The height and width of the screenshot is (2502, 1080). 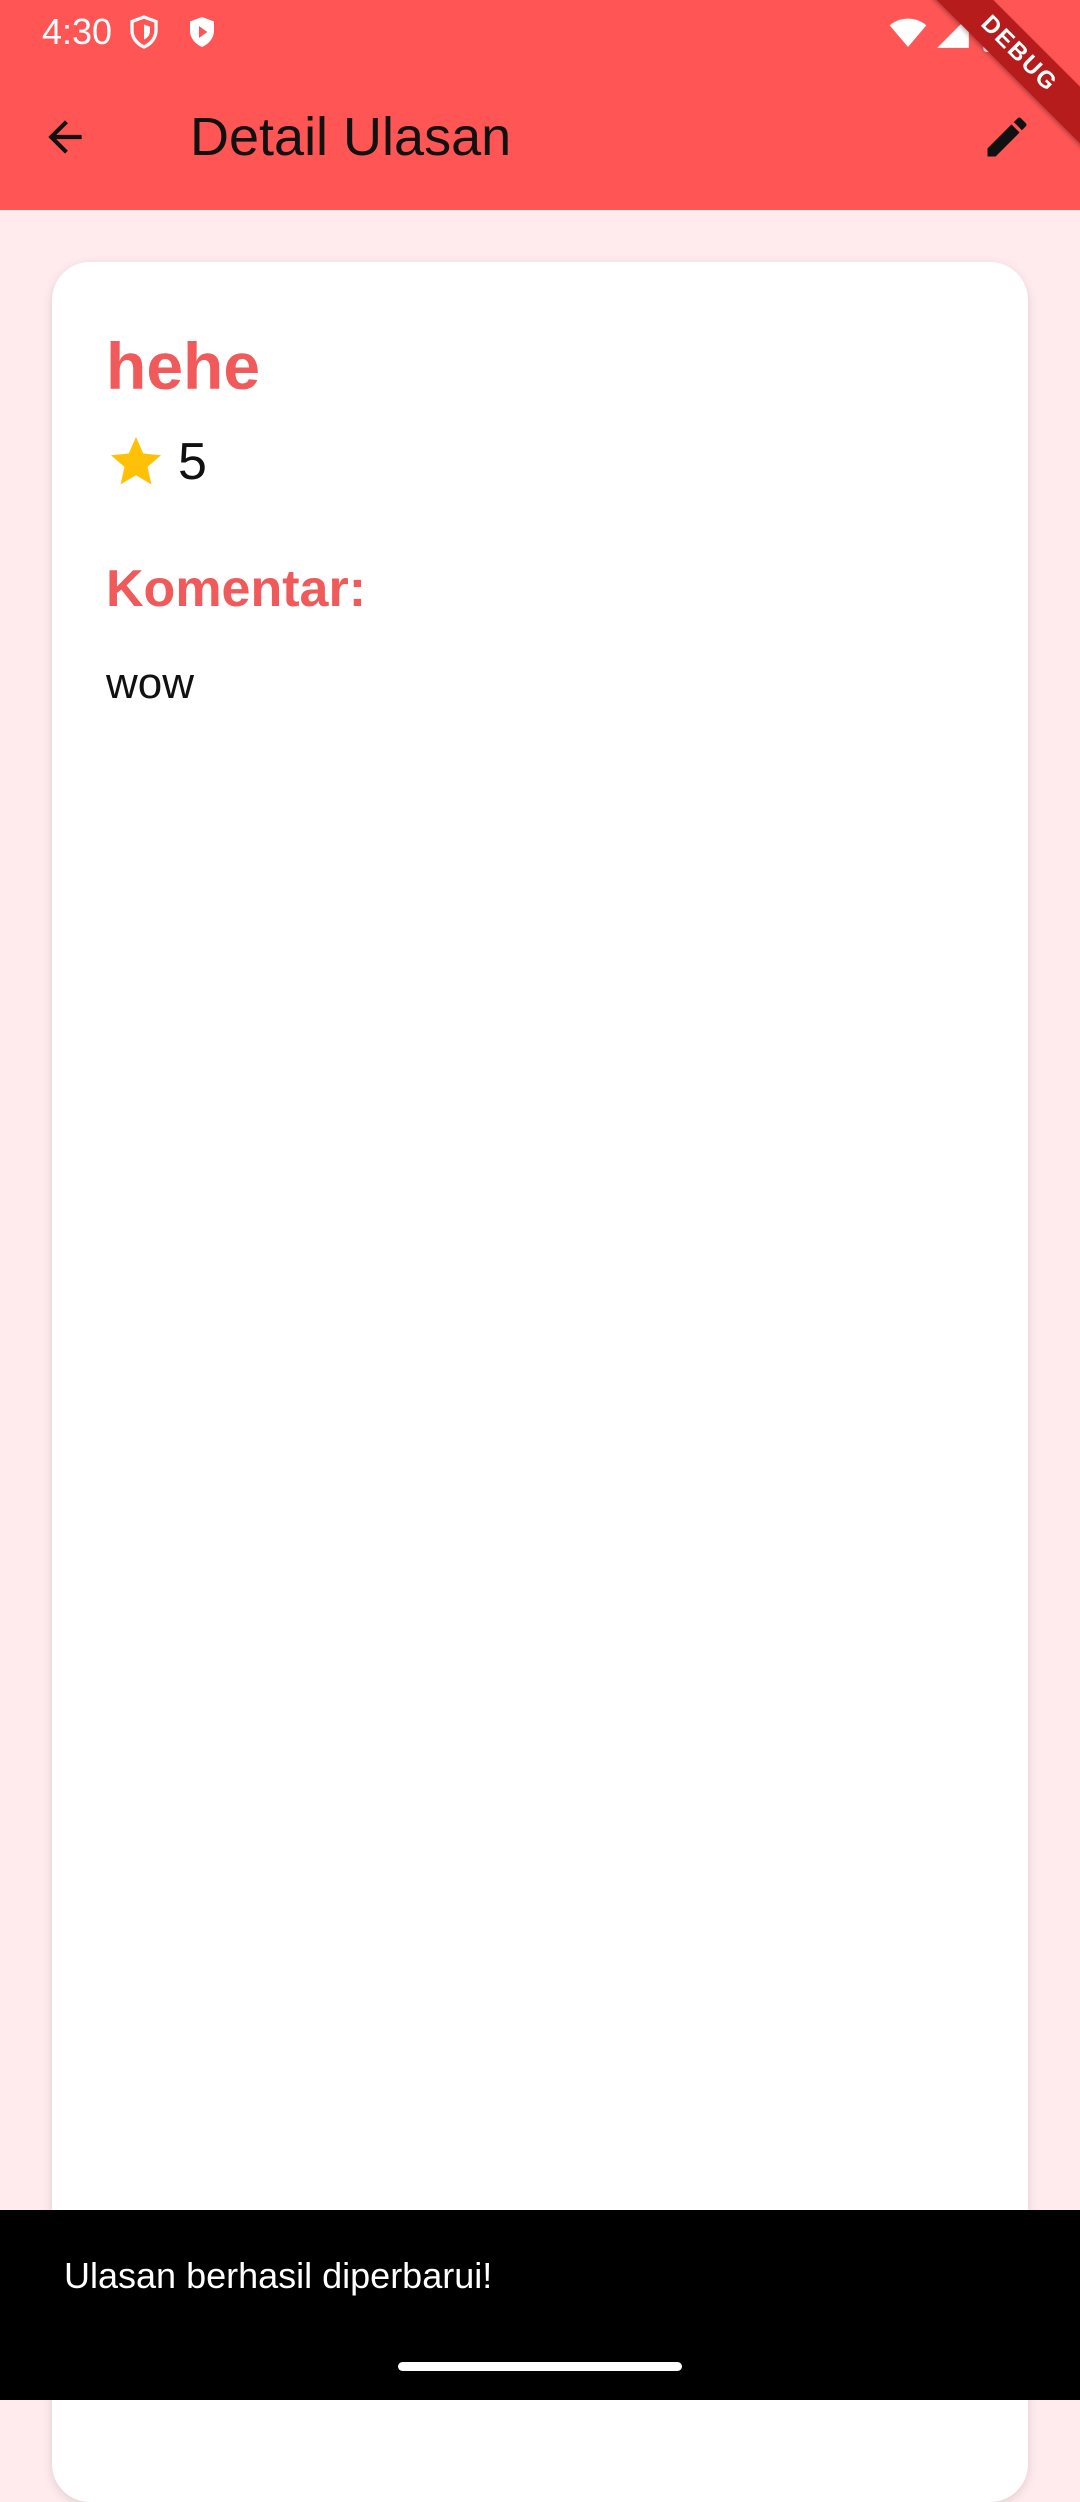 I want to click on wifi-icon, so click(x=908, y=32).